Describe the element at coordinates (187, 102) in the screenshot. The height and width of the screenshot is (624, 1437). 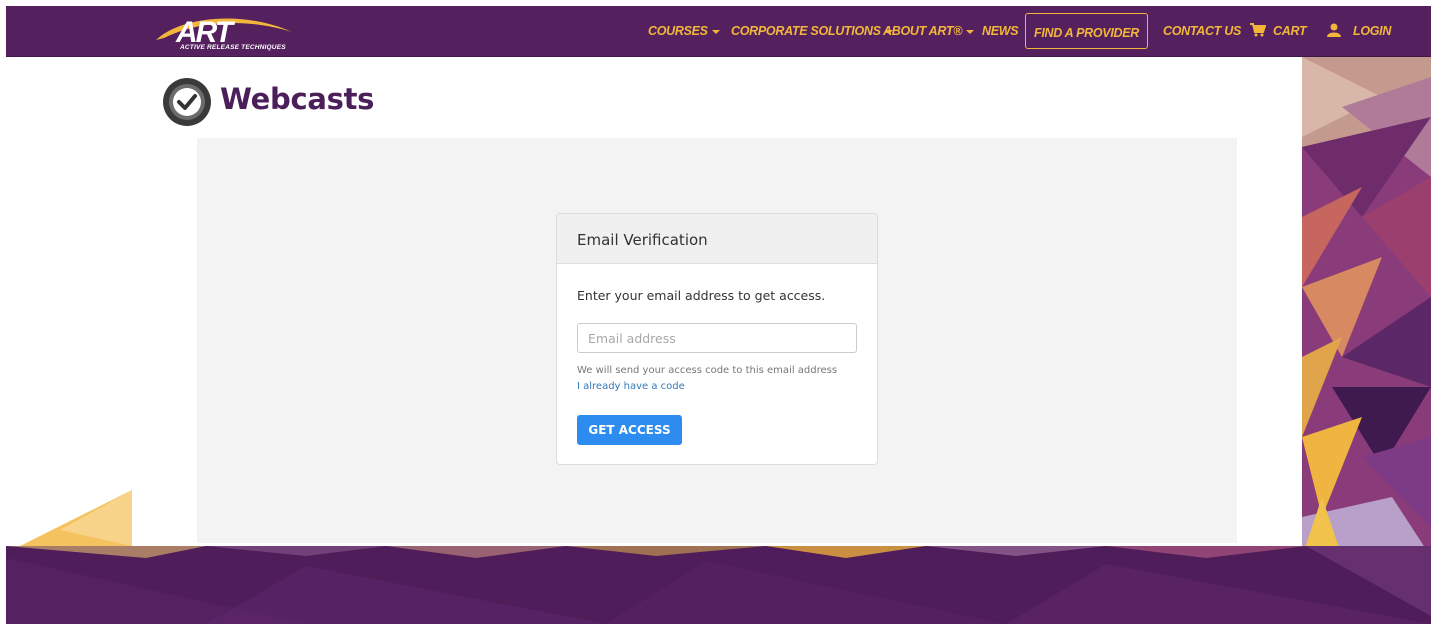
I see `checkmark-badge-icon` at that location.